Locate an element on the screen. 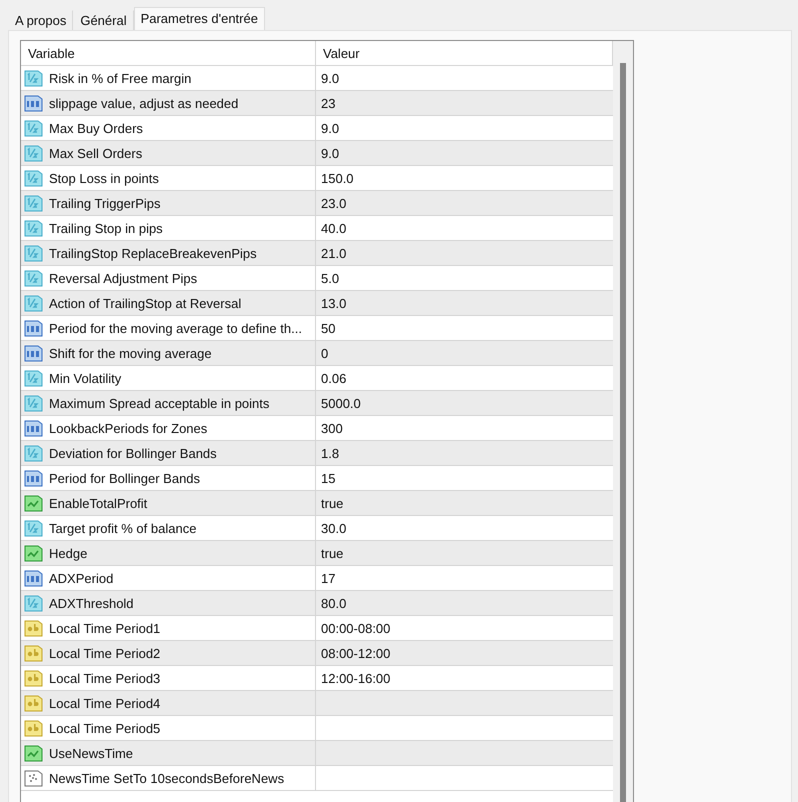  scrollbar is located at coordinates (623, 421).